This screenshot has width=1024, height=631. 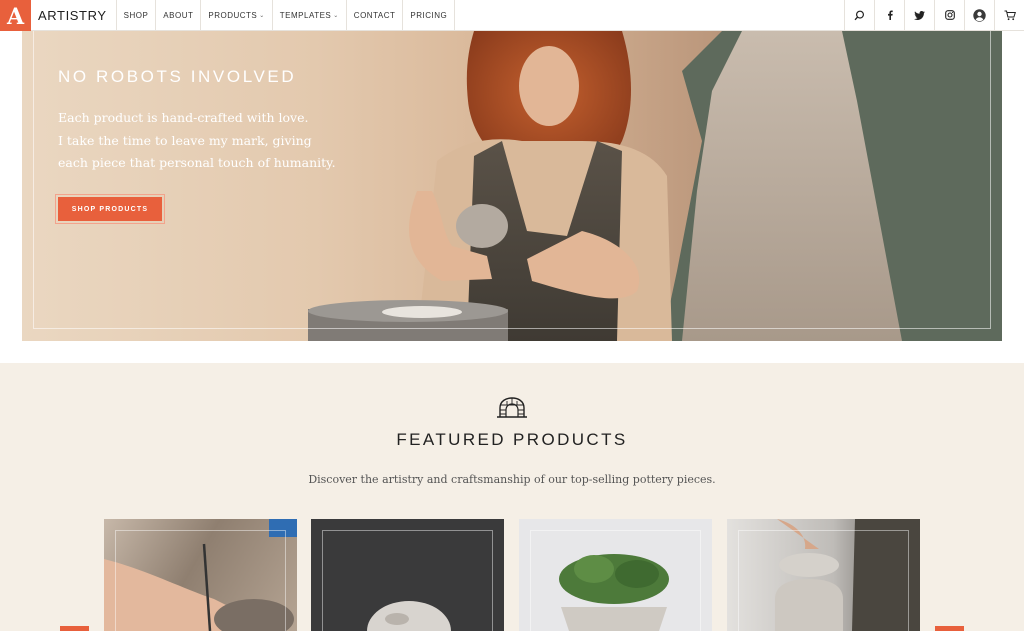 I want to click on facebook-icon, so click(x=889, y=15).